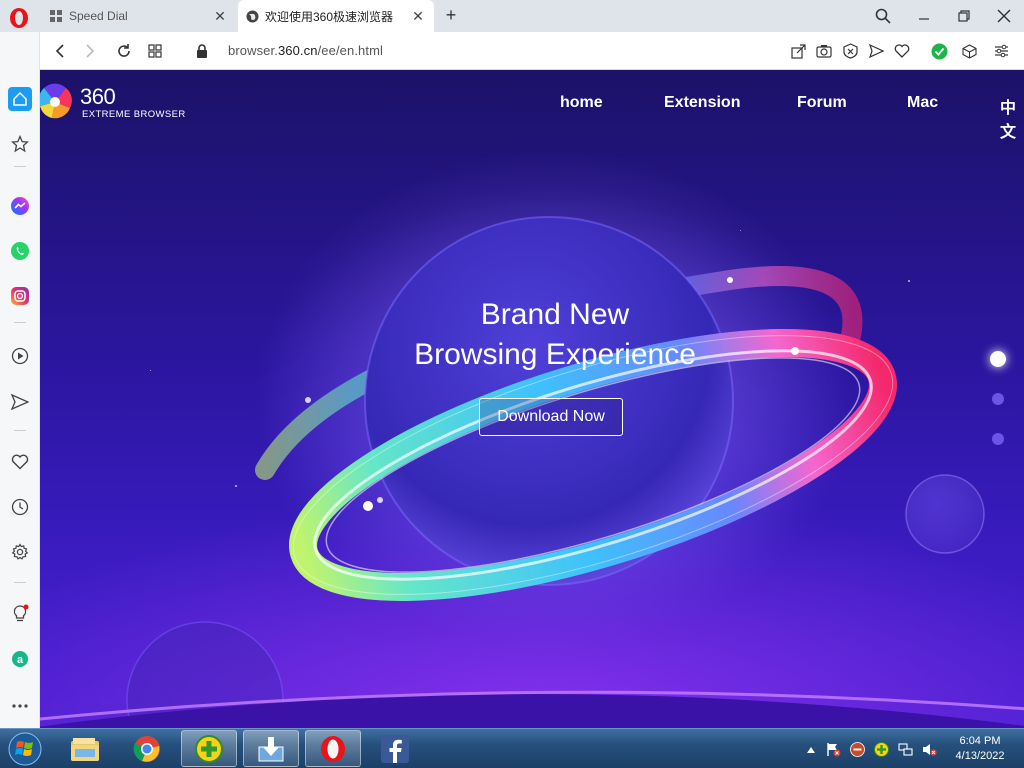 The width and height of the screenshot is (1024, 768). What do you see at coordinates (20, 356) in the screenshot?
I see `player-icon` at bounding box center [20, 356].